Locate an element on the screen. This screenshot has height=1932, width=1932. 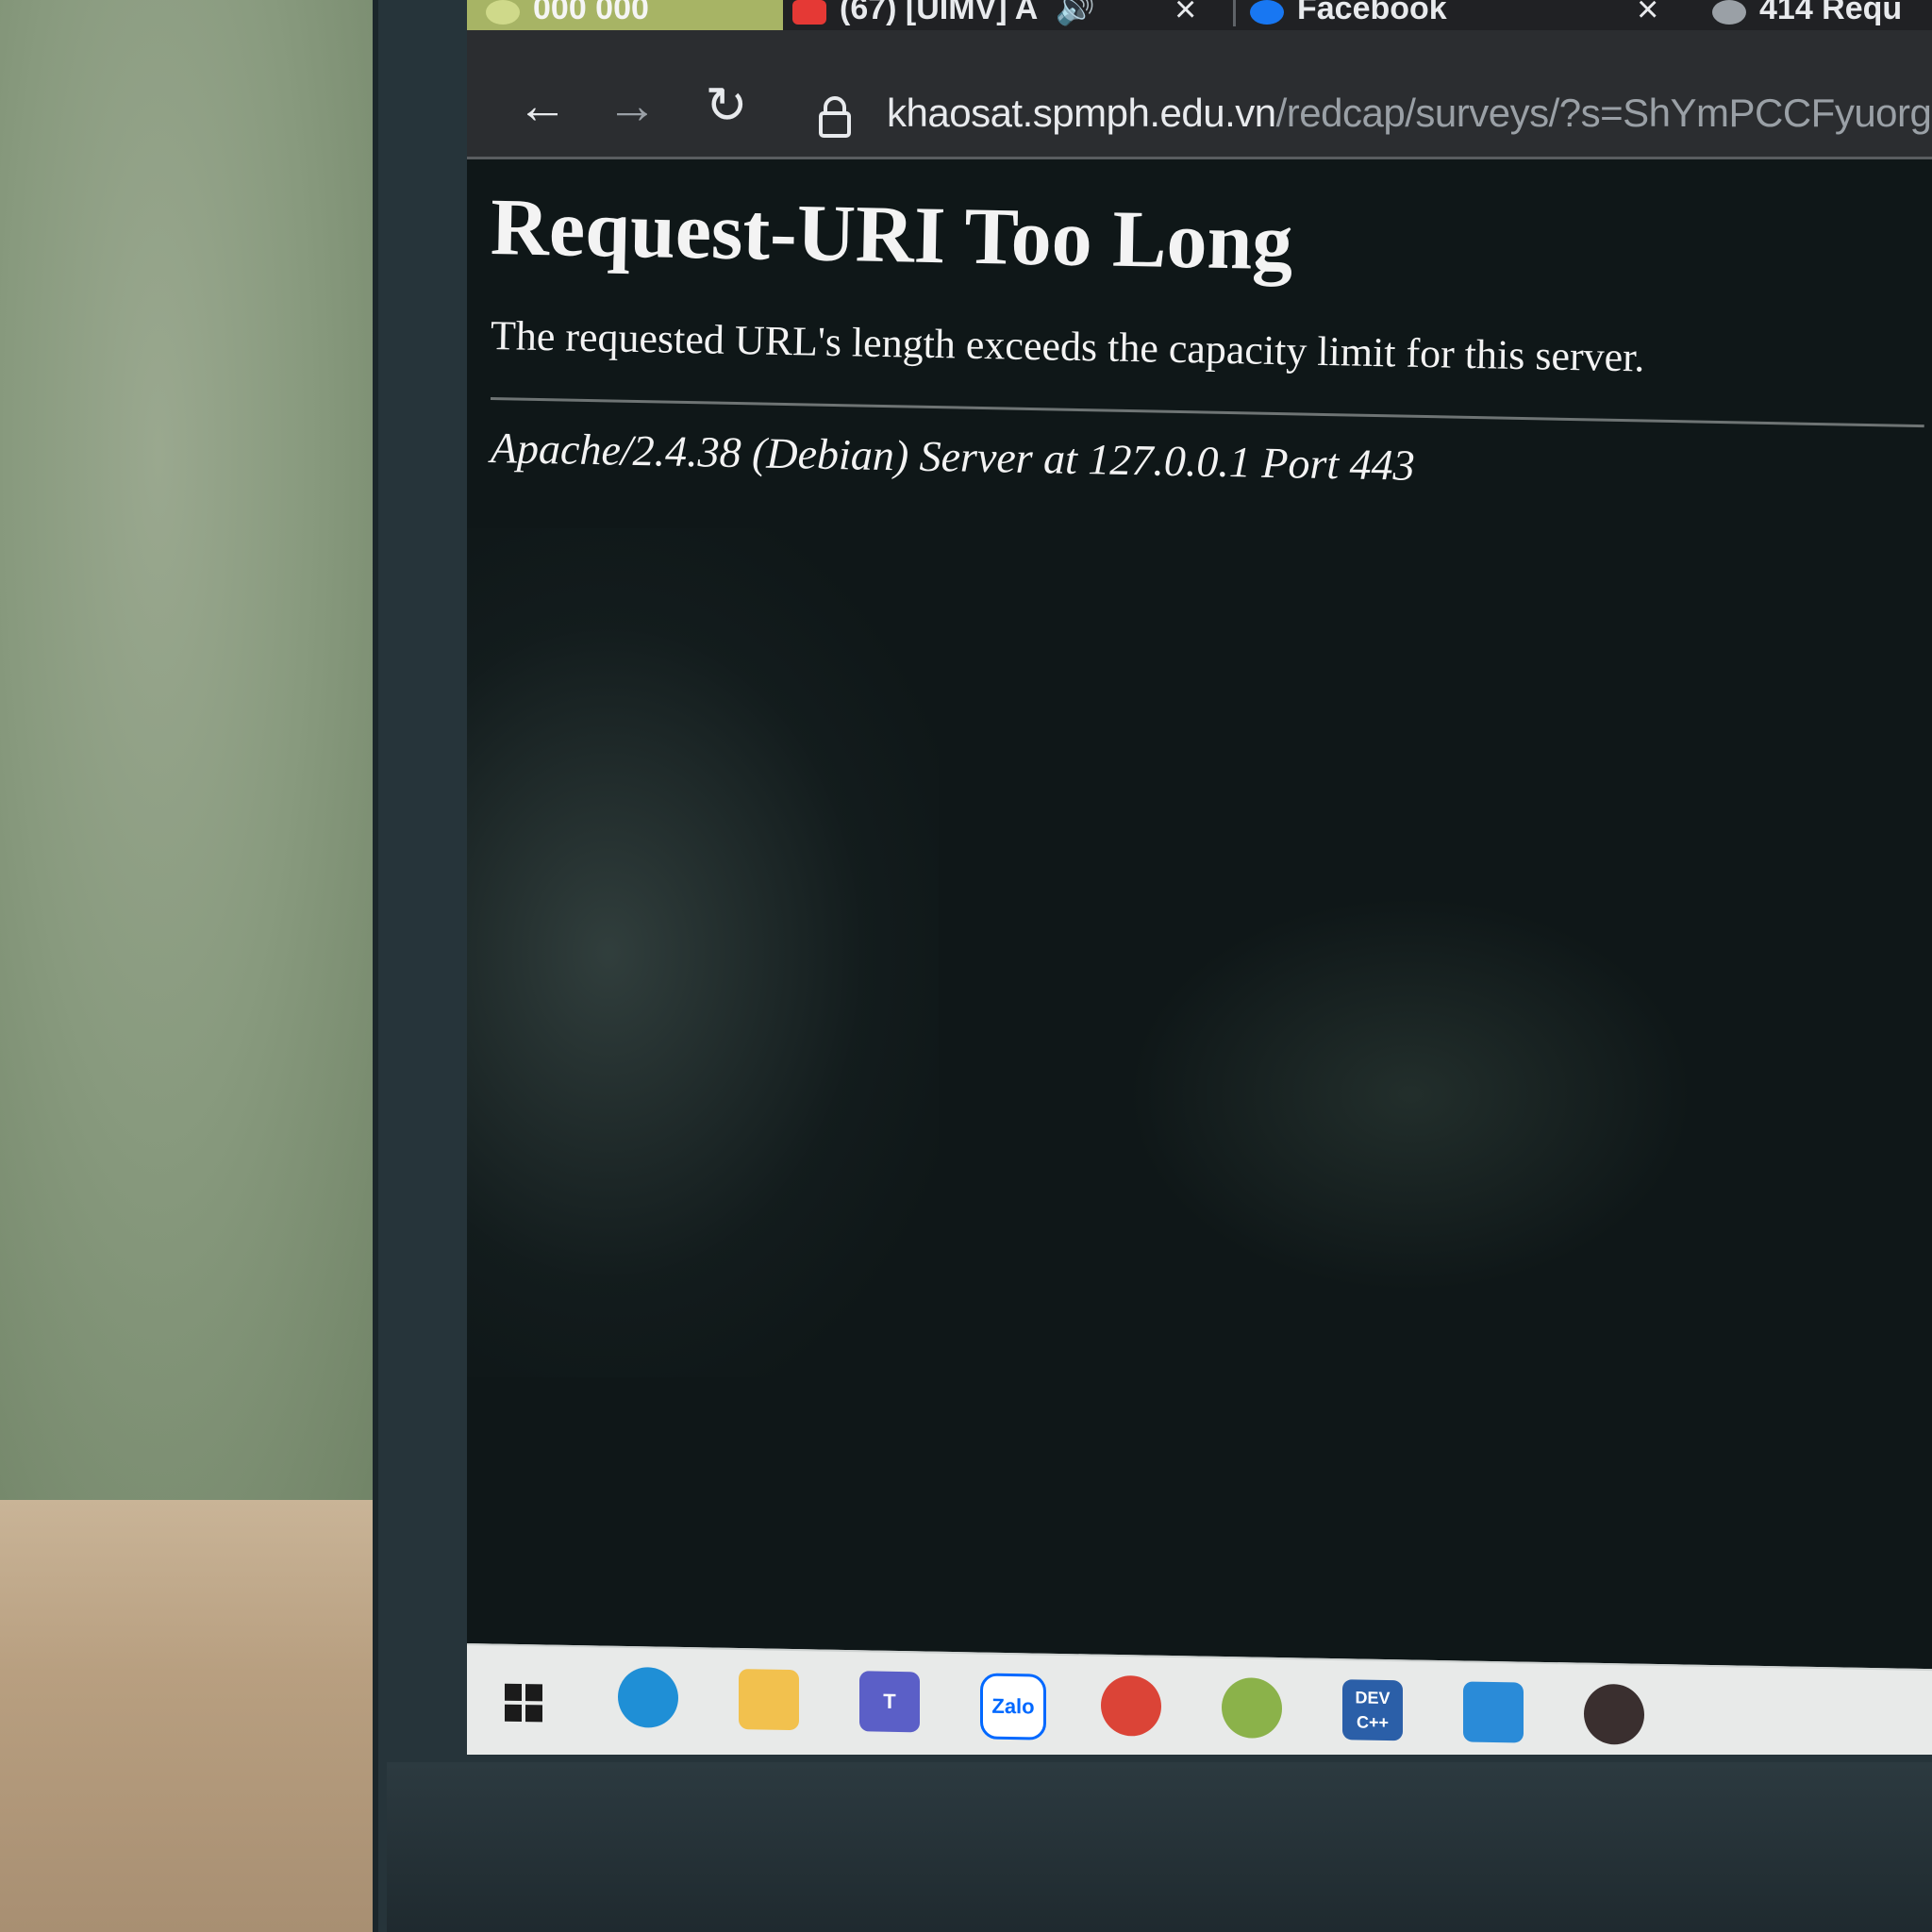
zalo-icon: Zalo is located at coordinates (1013, 1706).